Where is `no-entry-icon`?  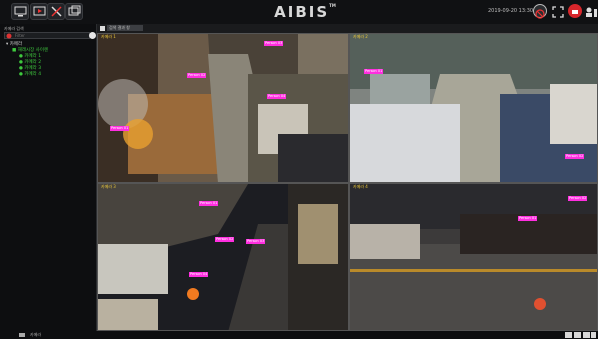 no-entry-icon is located at coordinates (540, 14).